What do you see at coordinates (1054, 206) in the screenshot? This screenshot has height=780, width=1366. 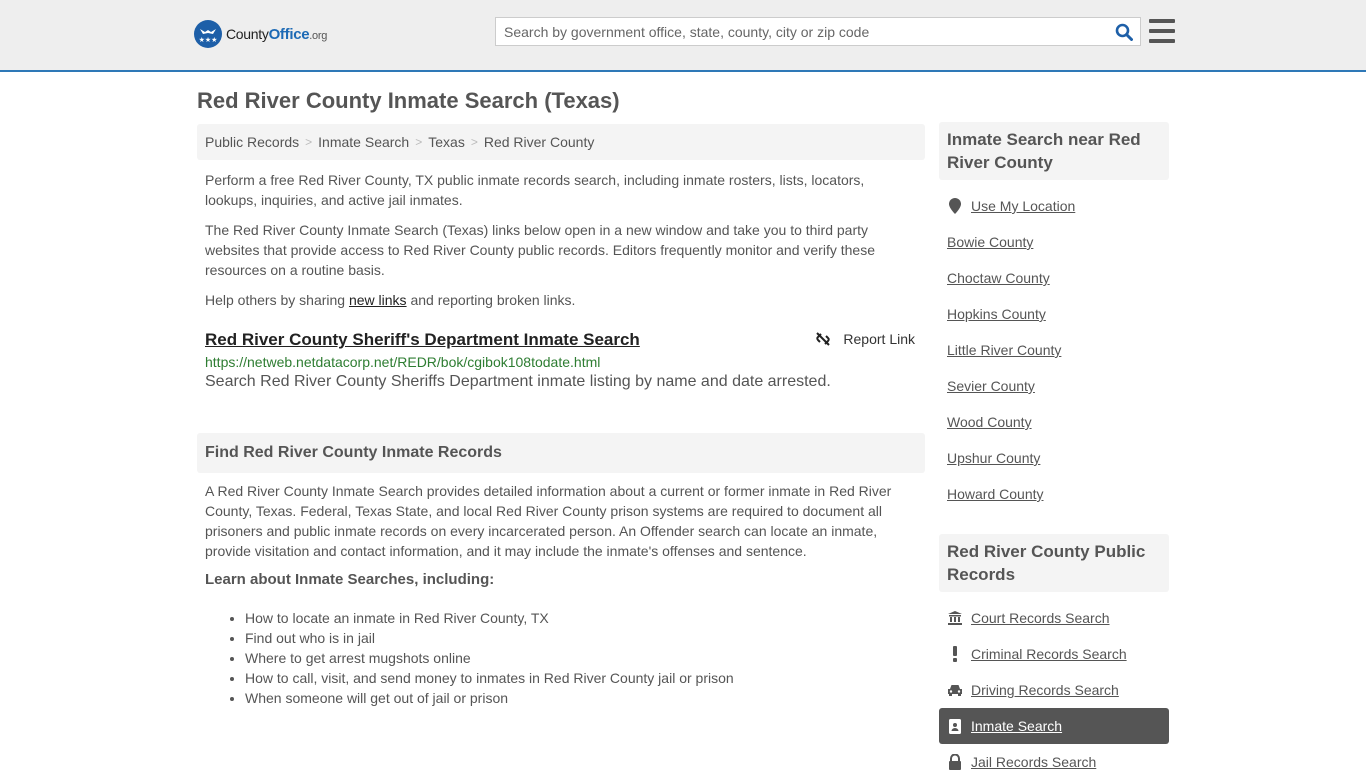 I see `sidebar-item-use-my-location: Use My Location` at bounding box center [1054, 206].